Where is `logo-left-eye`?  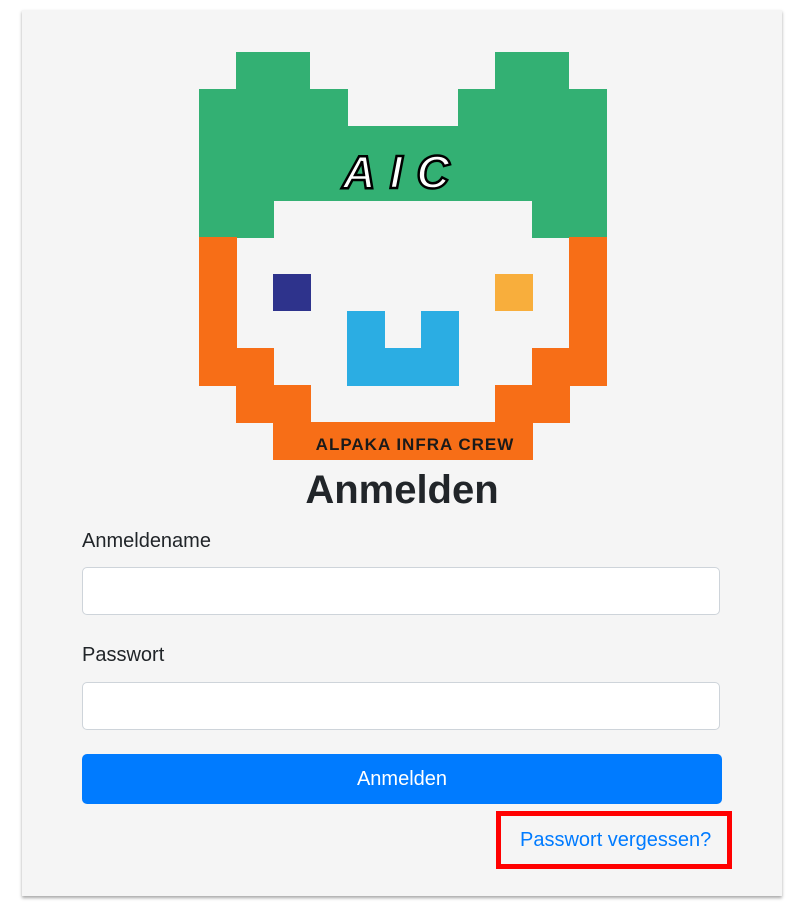 logo-left-eye is located at coordinates (292, 292).